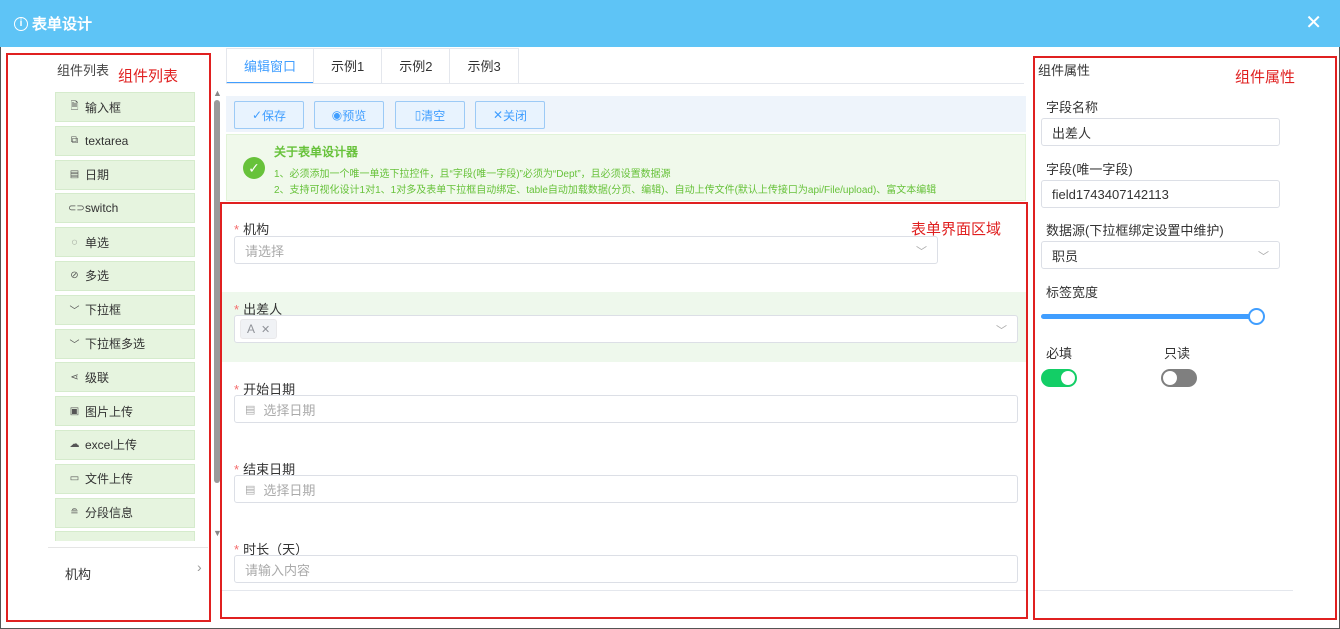 This screenshot has width=1340, height=629. I want to click on tab-example-3: 示例3, so click(484, 66).